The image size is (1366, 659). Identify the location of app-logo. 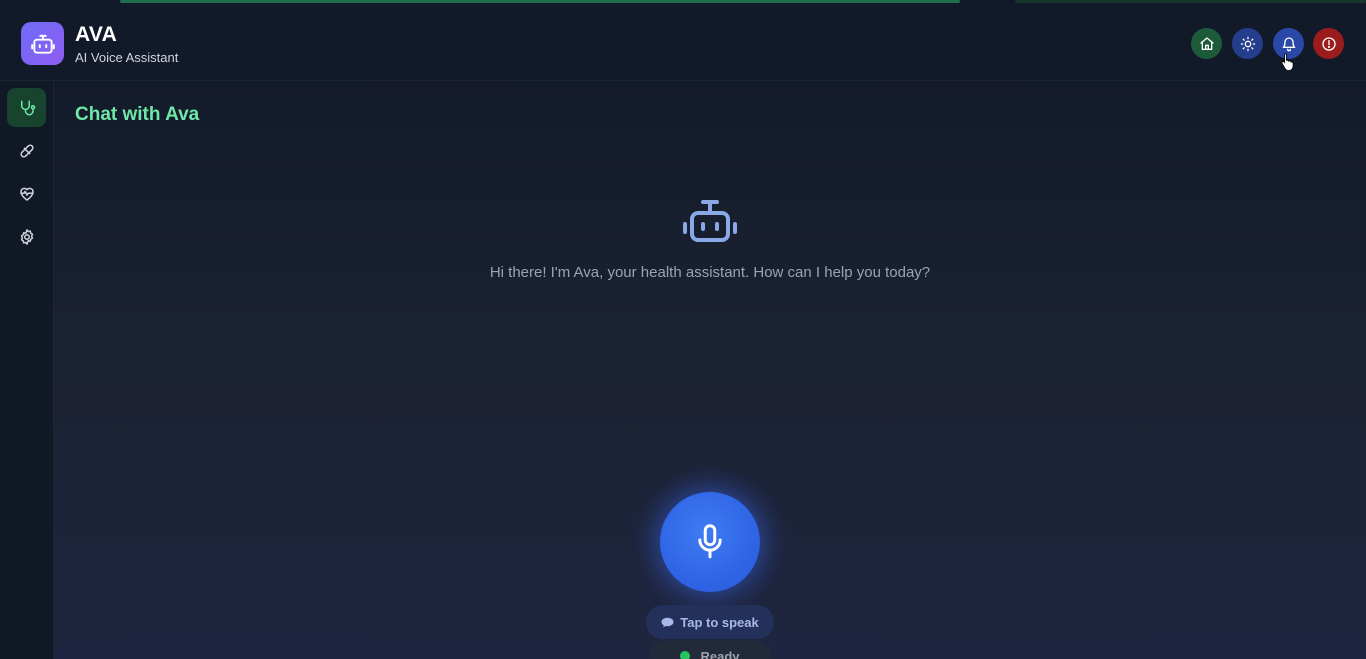
(42, 43).